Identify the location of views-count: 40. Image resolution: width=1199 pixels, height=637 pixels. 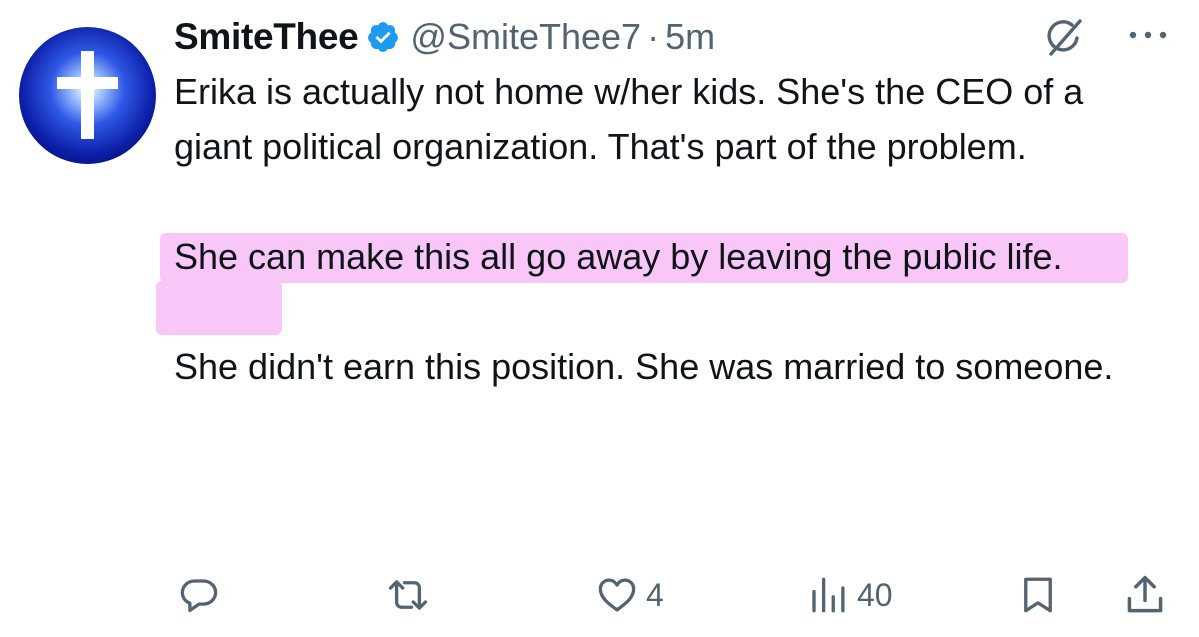
(875, 594).